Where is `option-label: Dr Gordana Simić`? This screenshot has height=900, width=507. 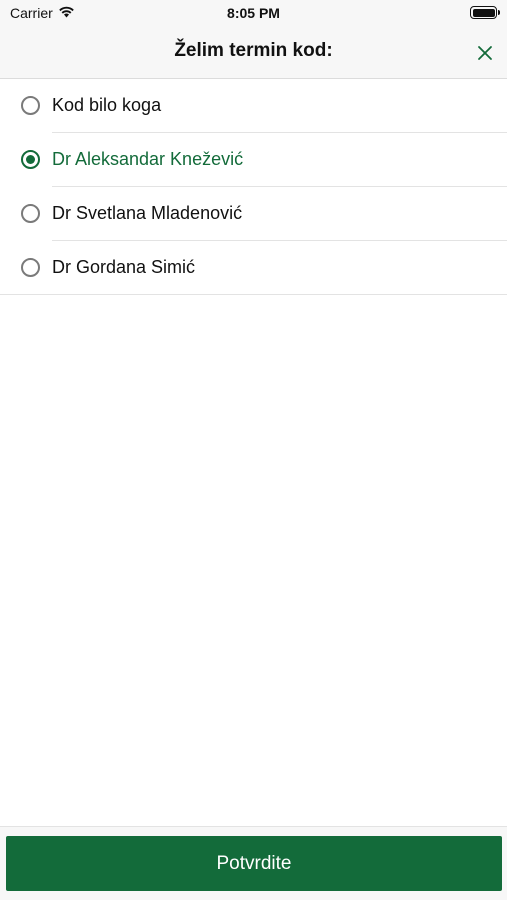
option-label: Dr Gordana Simić is located at coordinates (124, 267).